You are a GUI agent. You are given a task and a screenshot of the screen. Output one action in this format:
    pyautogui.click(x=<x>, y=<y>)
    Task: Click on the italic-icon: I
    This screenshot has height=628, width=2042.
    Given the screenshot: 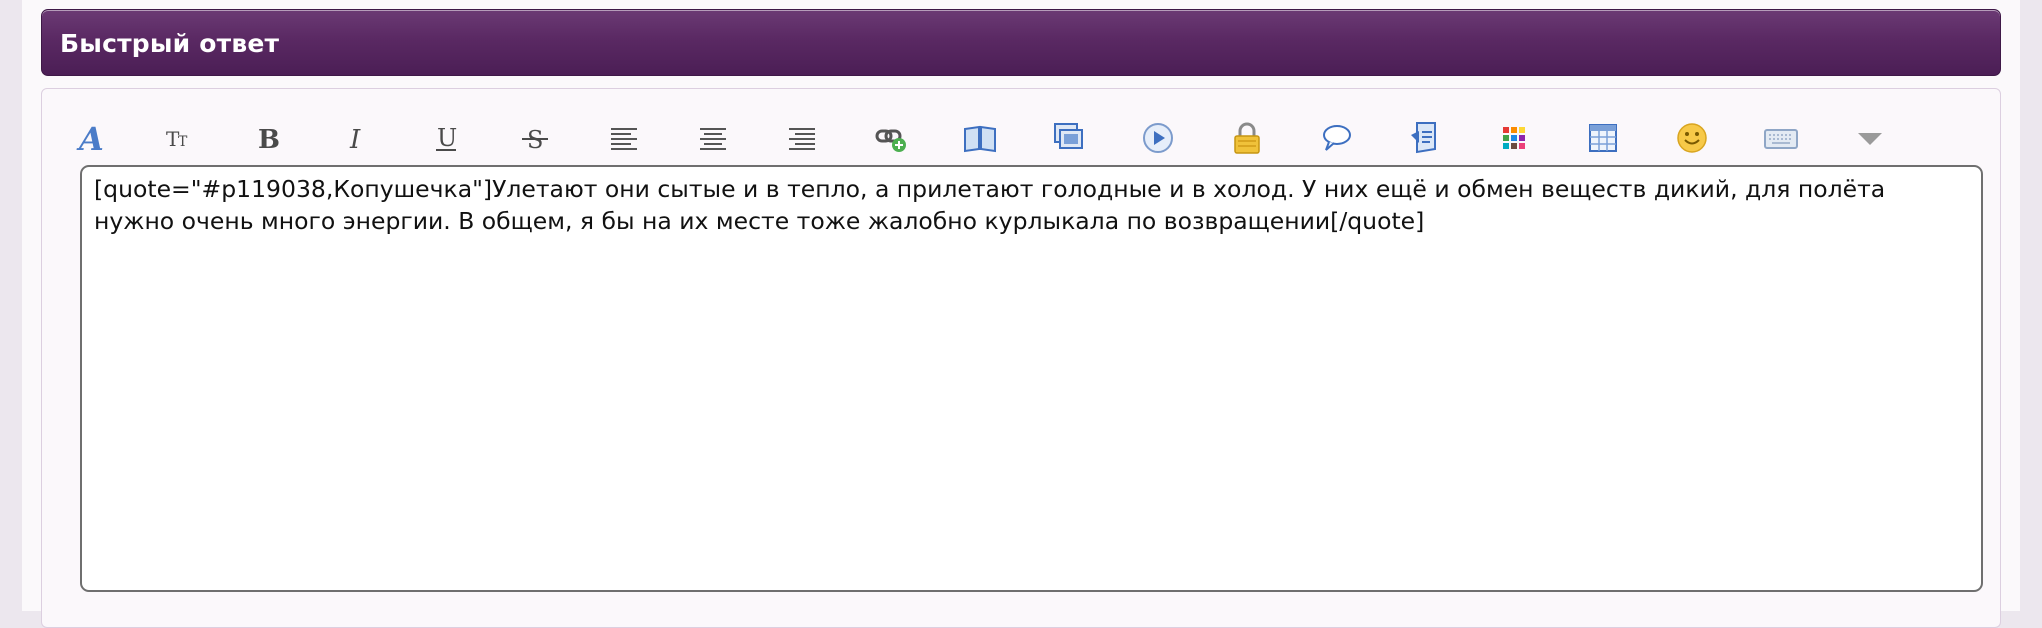 What is the action you would take?
    pyautogui.click(x=357, y=138)
    